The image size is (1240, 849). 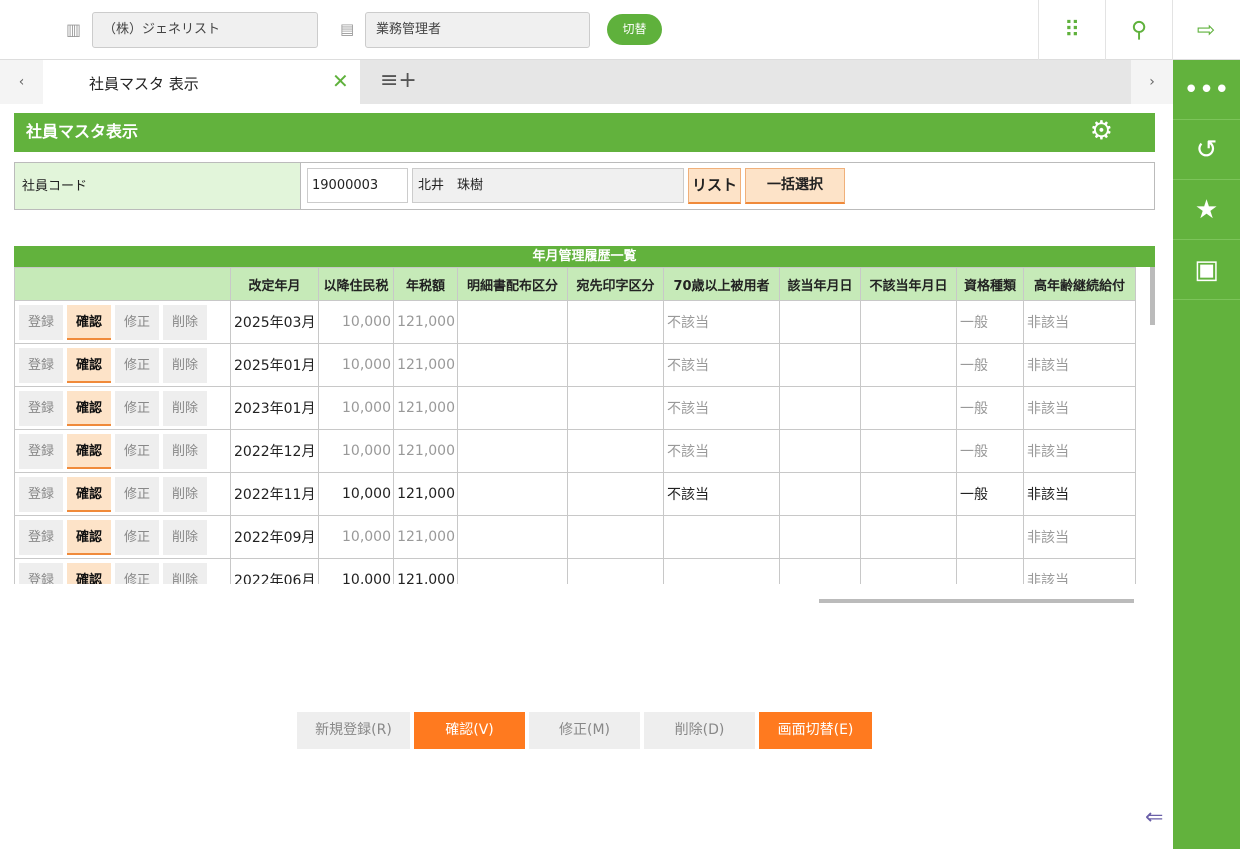 I want to click on employee-name-field: 北井 珠樹, so click(x=548, y=185).